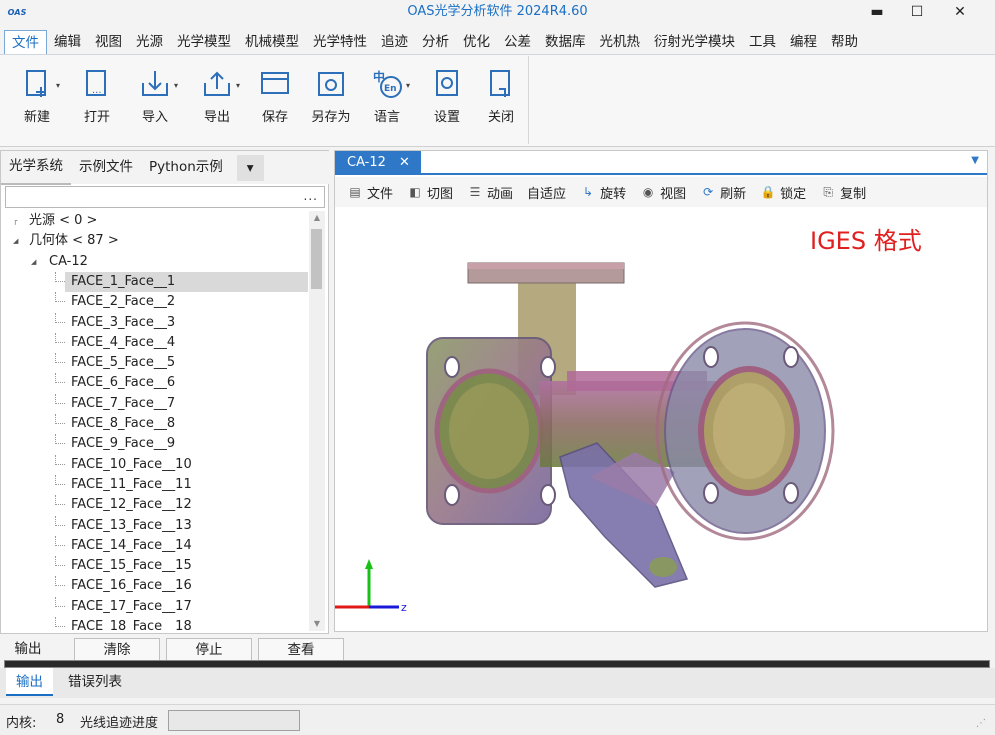 This screenshot has height=735, width=995. Describe the element at coordinates (155, 221) in the screenshot. I see `tree-item: ┌ 光源 < 0 >` at that location.